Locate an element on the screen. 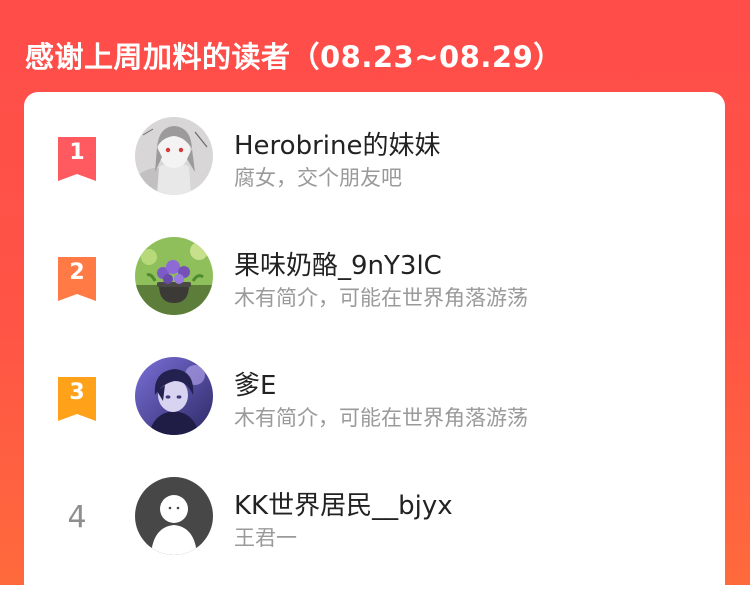 This screenshot has width=750, height=602. rank-badge-1: 1 is located at coordinates (77, 159).